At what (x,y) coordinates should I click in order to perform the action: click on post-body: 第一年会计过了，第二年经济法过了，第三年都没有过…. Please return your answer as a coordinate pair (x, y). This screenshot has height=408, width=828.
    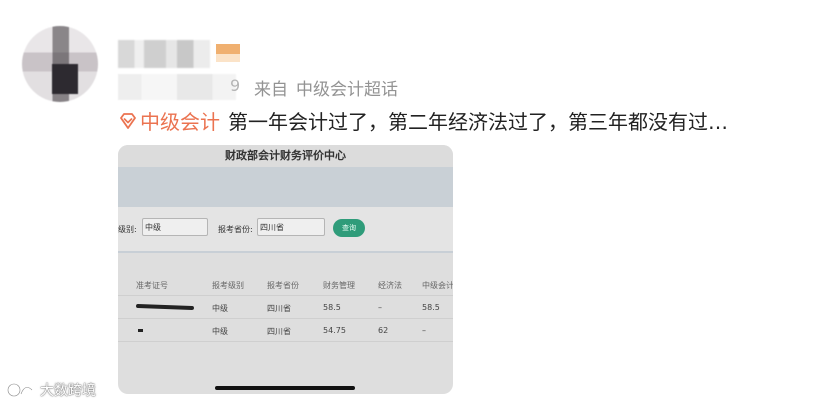
    Looking at the image, I should click on (478, 122).